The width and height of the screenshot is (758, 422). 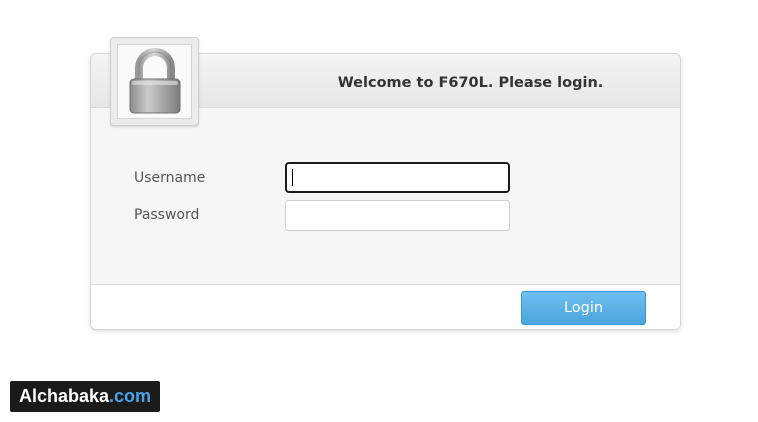 I want to click on text-cursor, so click(x=292, y=177).